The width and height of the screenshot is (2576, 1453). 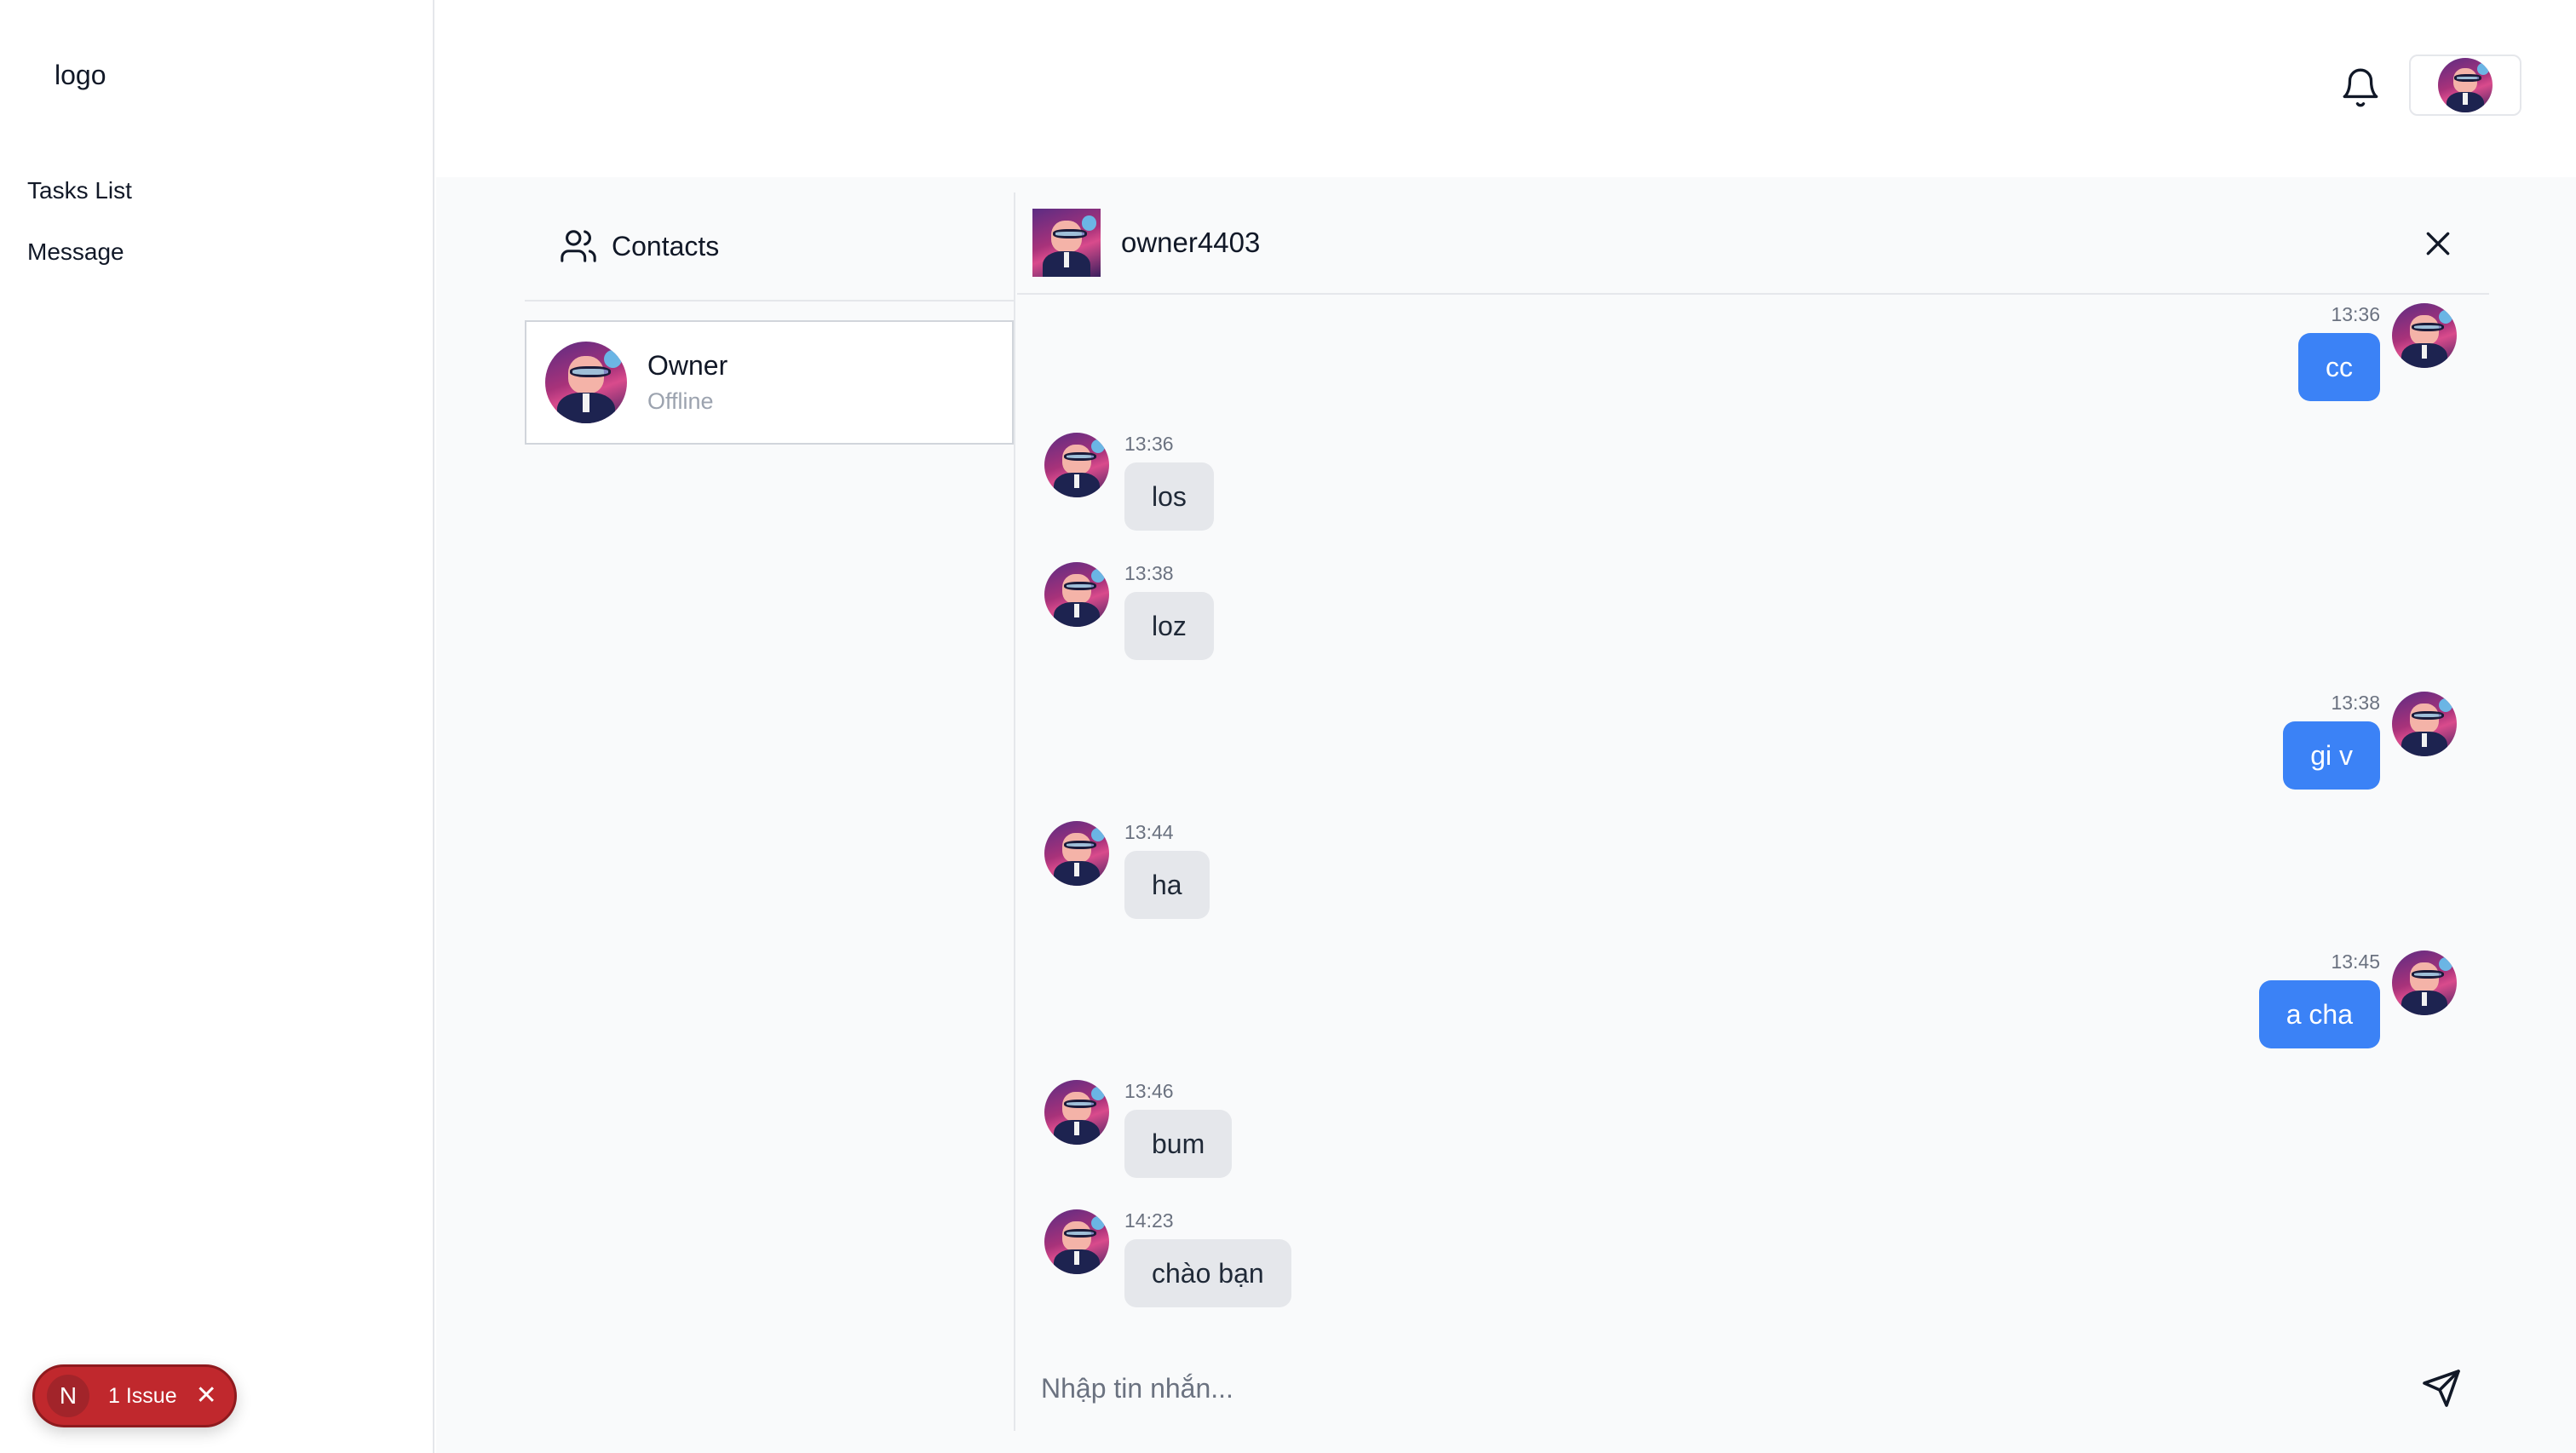 What do you see at coordinates (2356, 961) in the screenshot?
I see `message-time: 13:45` at bounding box center [2356, 961].